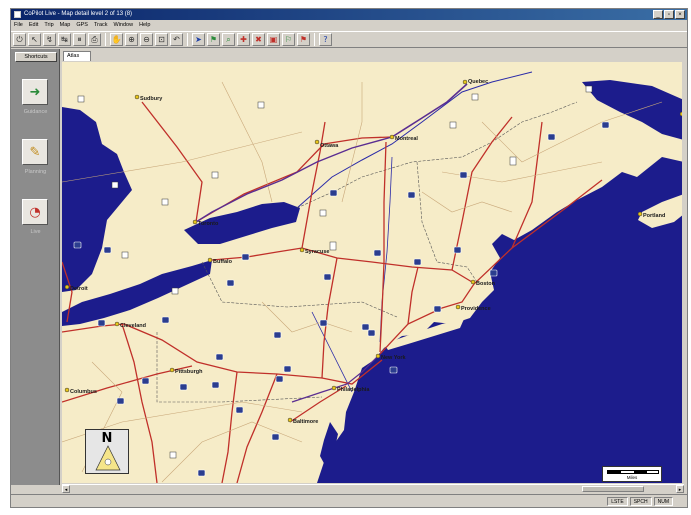 Image resolution: width=691 pixels, height=515 pixels. What do you see at coordinates (189, 372) in the screenshot?
I see `city-label-pittsburgh: Pittsburgh` at bounding box center [189, 372].